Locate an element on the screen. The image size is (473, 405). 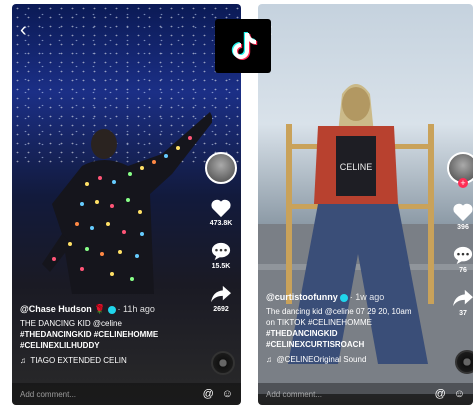
tiktok-logo-icon is located at coordinates (243, 46).